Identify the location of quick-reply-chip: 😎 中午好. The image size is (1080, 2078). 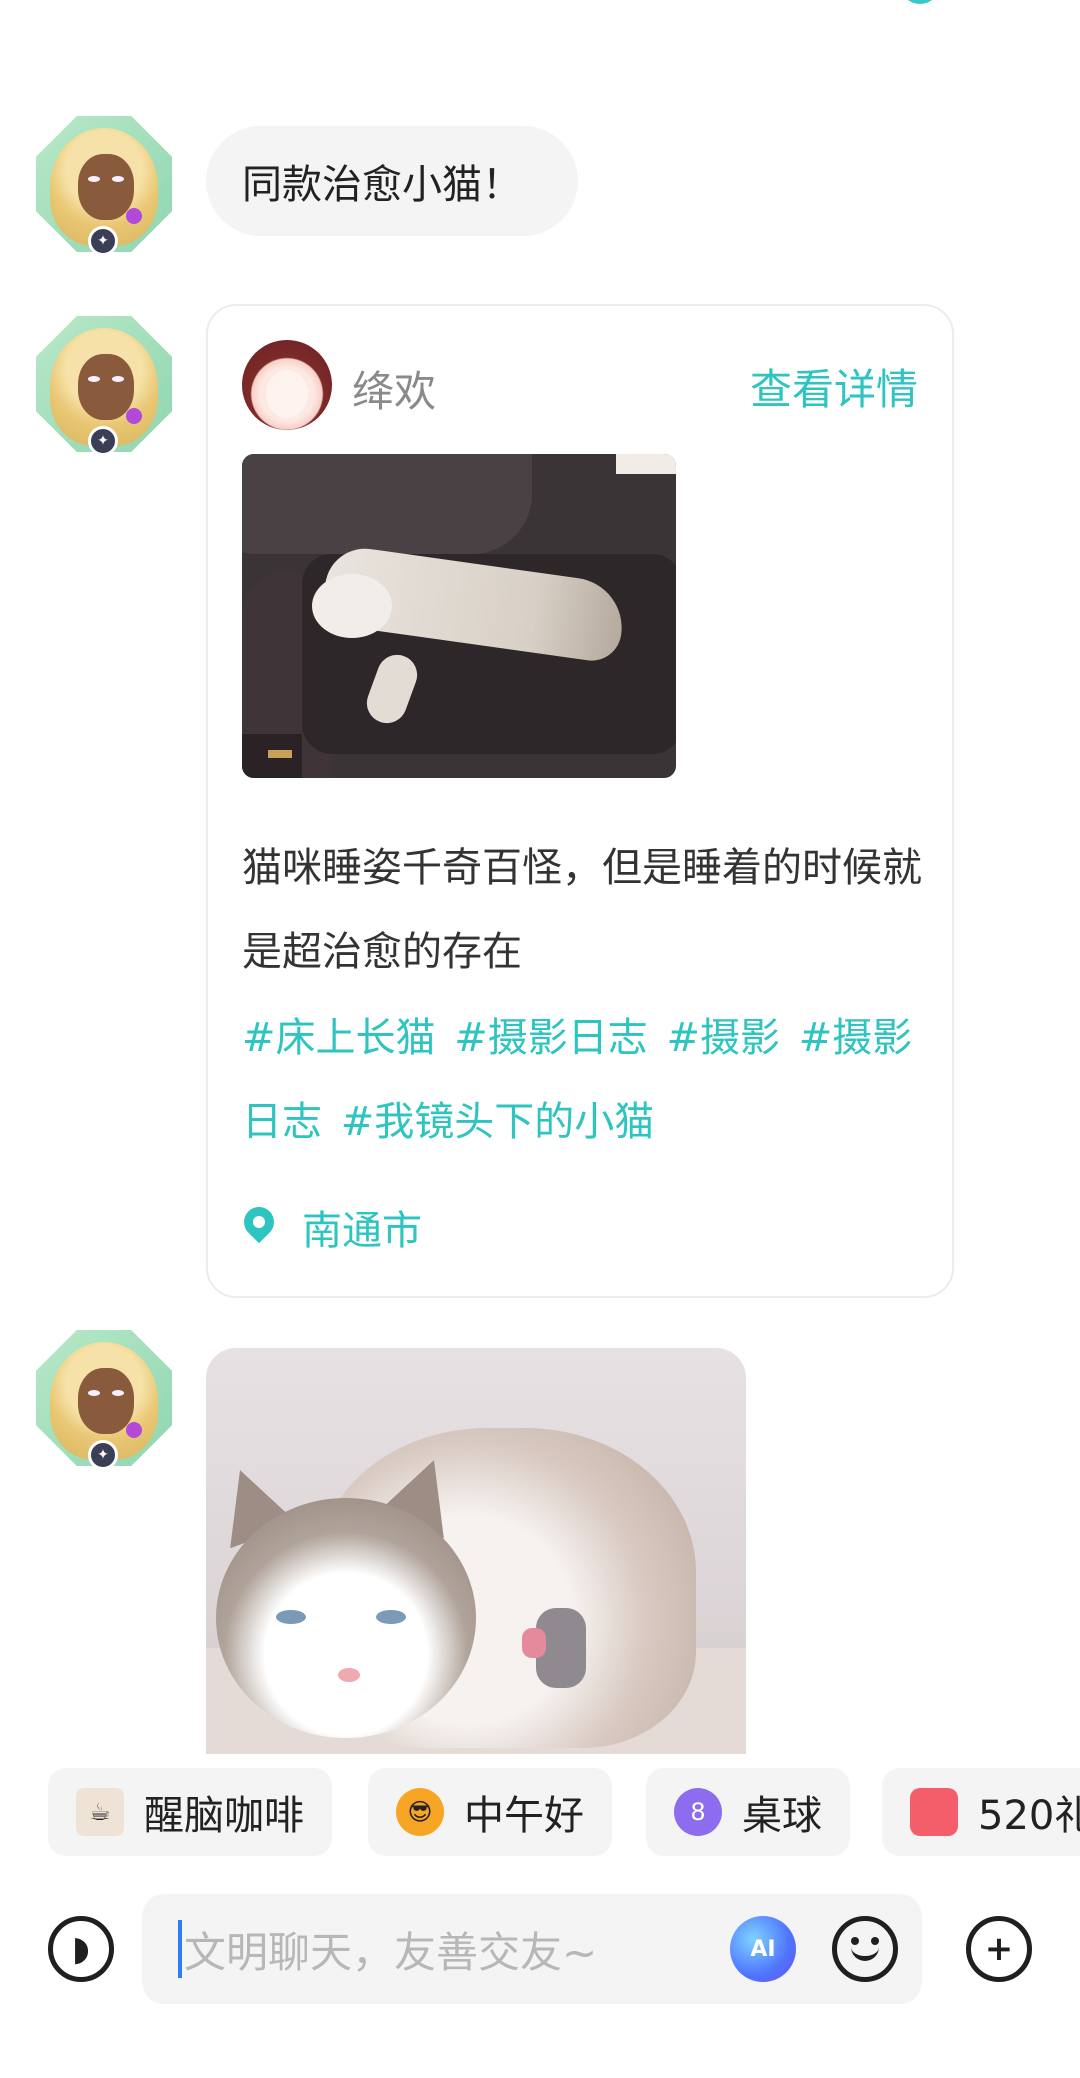
(490, 1812).